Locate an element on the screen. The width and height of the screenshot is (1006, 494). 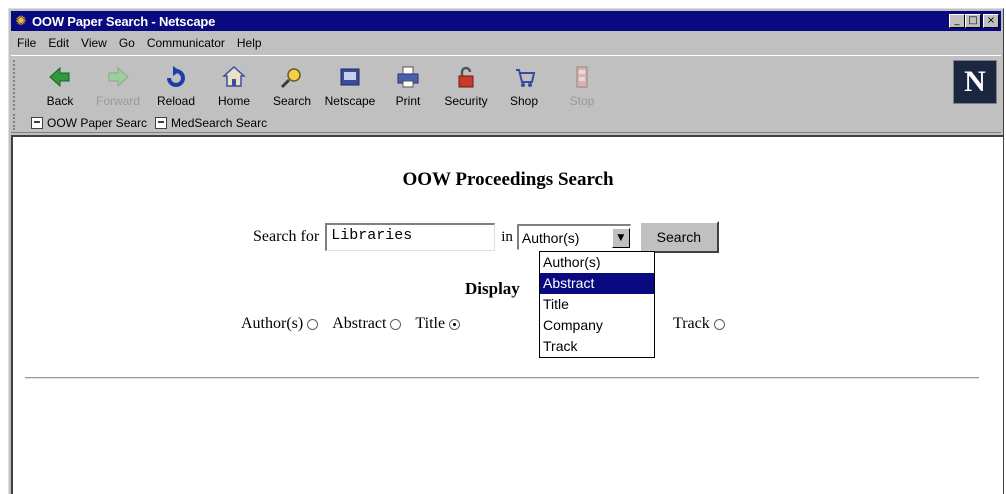
dropdown-option-company: Company is located at coordinates (597, 325).